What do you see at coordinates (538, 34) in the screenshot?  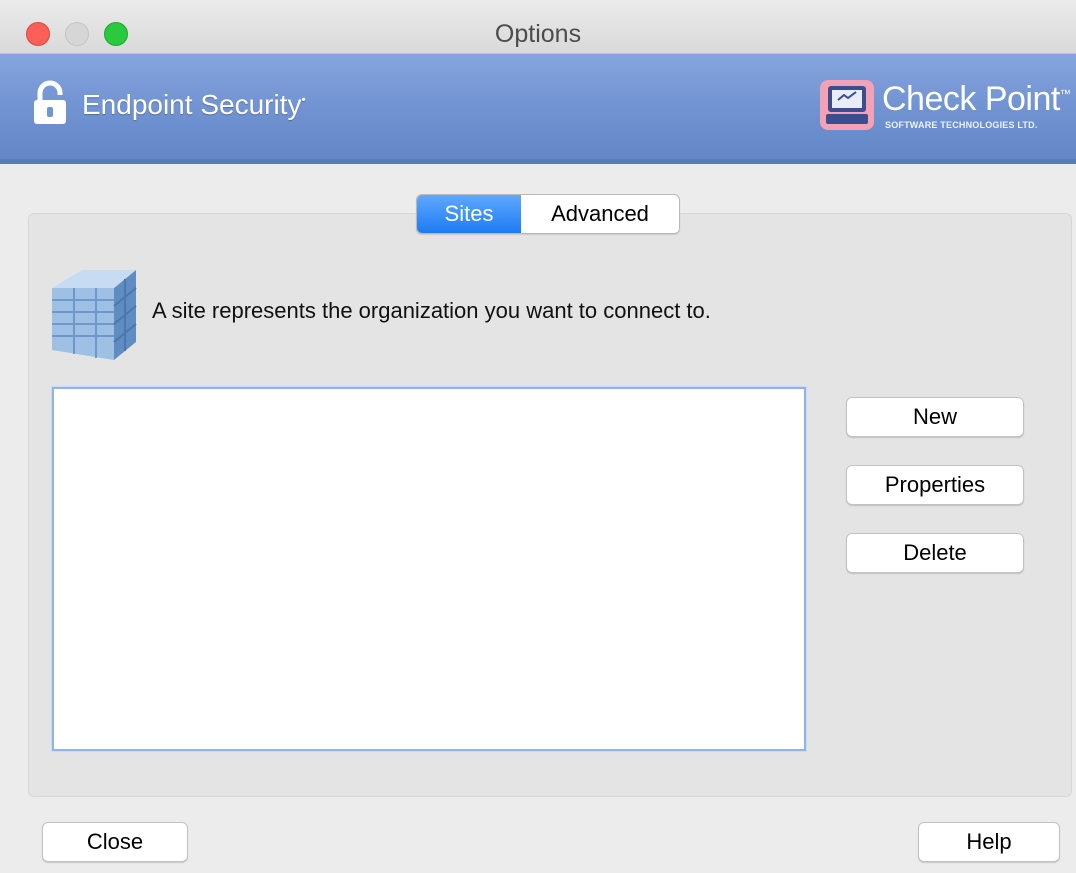 I see `window-title: Options` at bounding box center [538, 34].